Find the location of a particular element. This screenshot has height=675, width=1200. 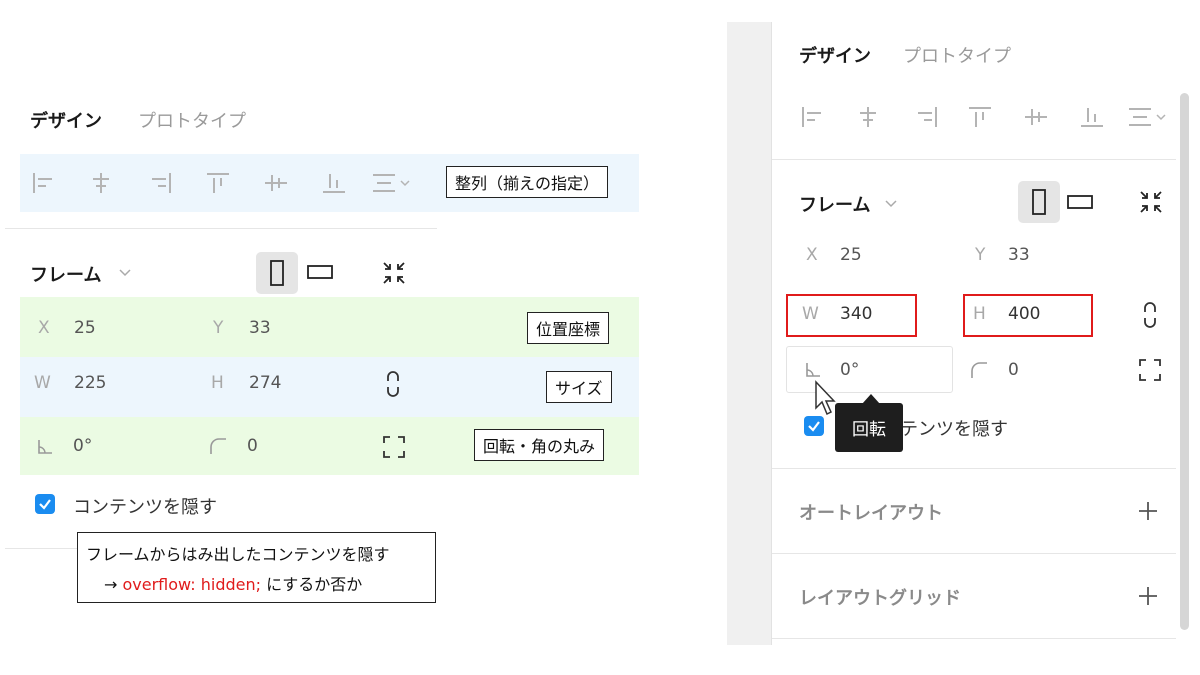

add-auto-layout-icon is located at coordinates (1148, 513).